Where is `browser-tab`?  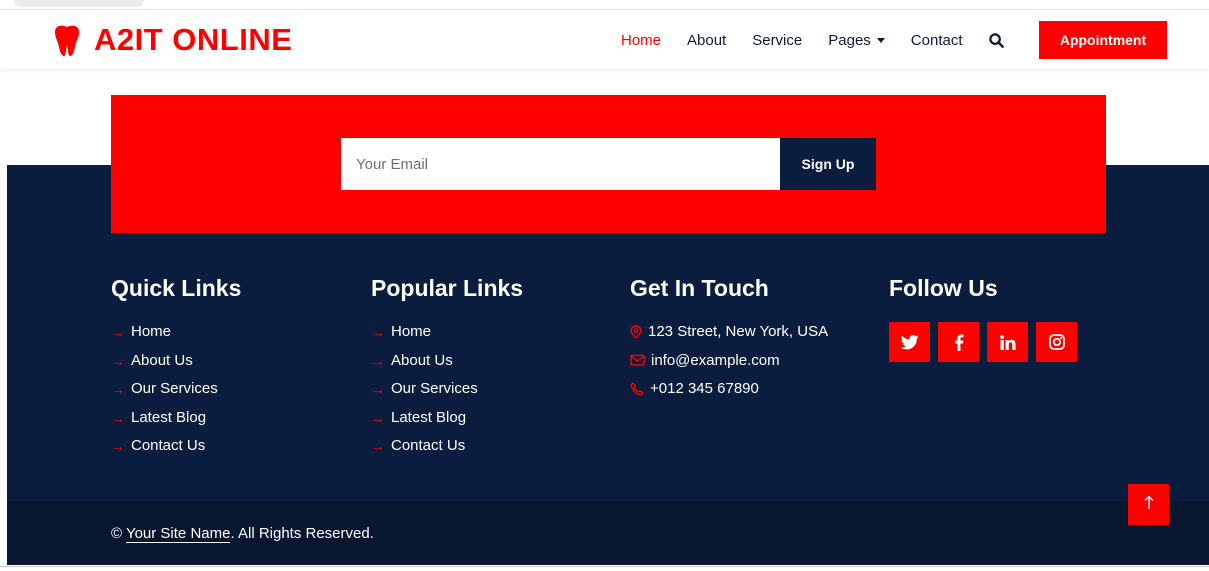
browser-tab is located at coordinates (79, 3).